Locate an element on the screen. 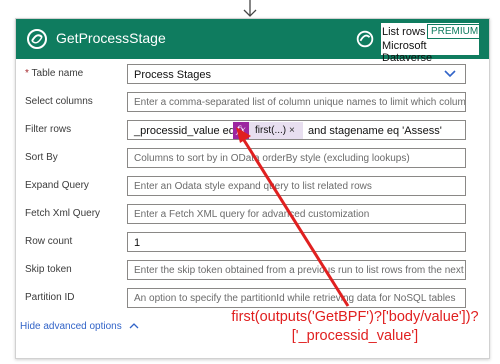 The width and height of the screenshot is (500, 364). row-count-input: 1 is located at coordinates (296, 242).